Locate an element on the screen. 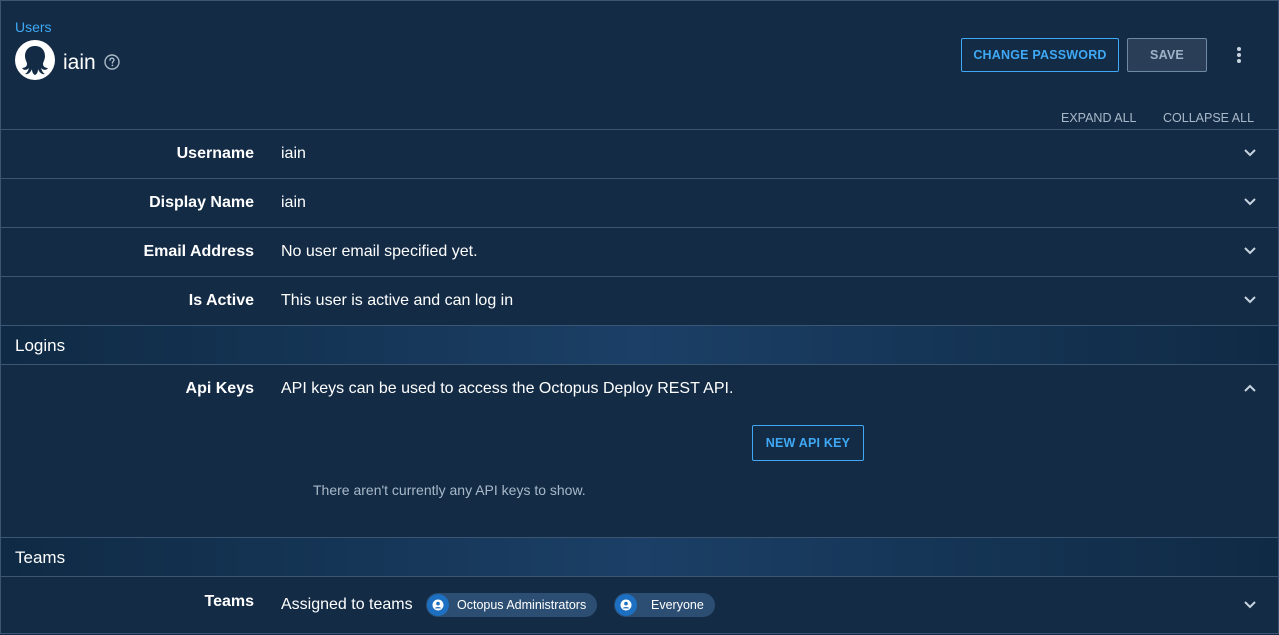 The image size is (1279, 635). change-password-button: CHANGE PASSWORD is located at coordinates (1040, 55).